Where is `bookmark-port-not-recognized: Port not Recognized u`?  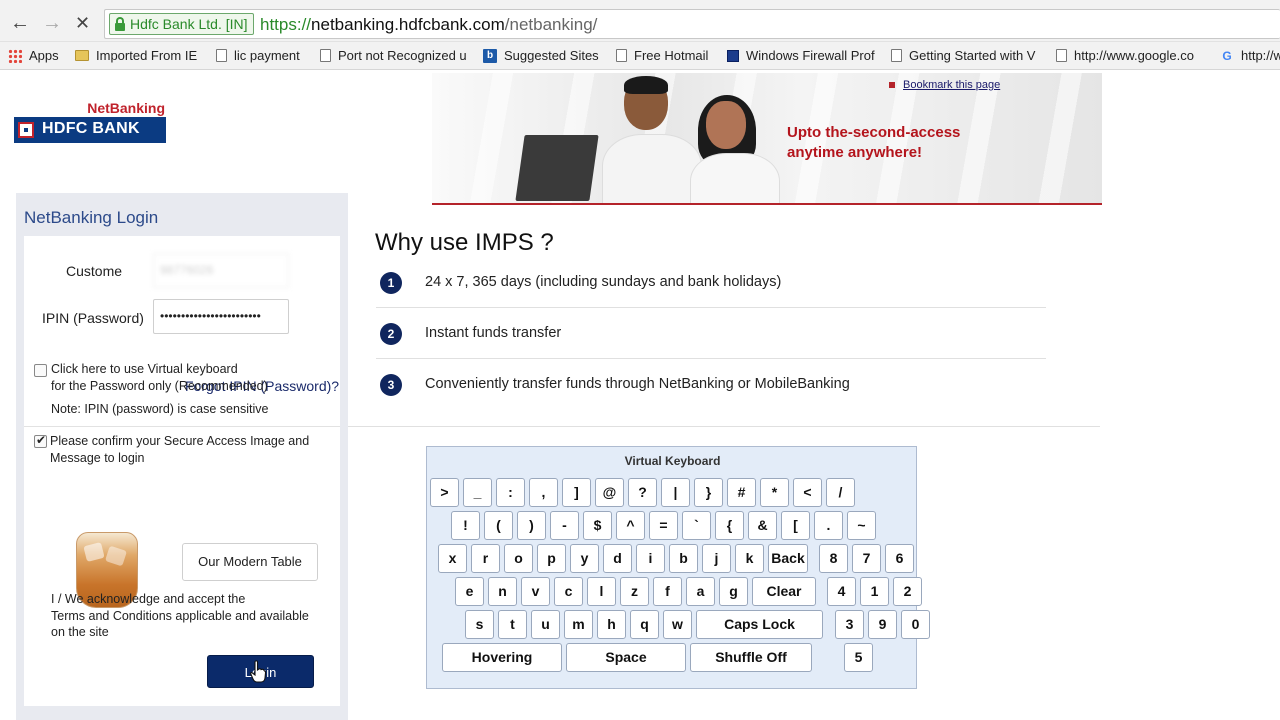
bookmark-port-not-recognized: Port not Recognized u is located at coordinates (393, 55).